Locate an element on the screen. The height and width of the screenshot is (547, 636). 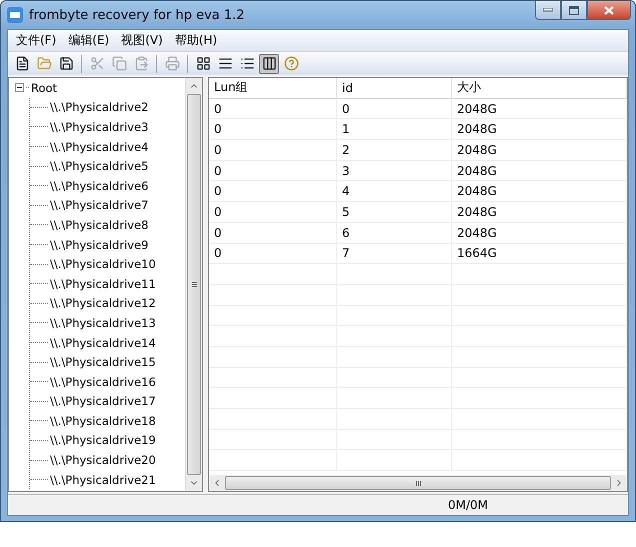
tree-item: \\.\Physicaldrive17 is located at coordinates (103, 401).